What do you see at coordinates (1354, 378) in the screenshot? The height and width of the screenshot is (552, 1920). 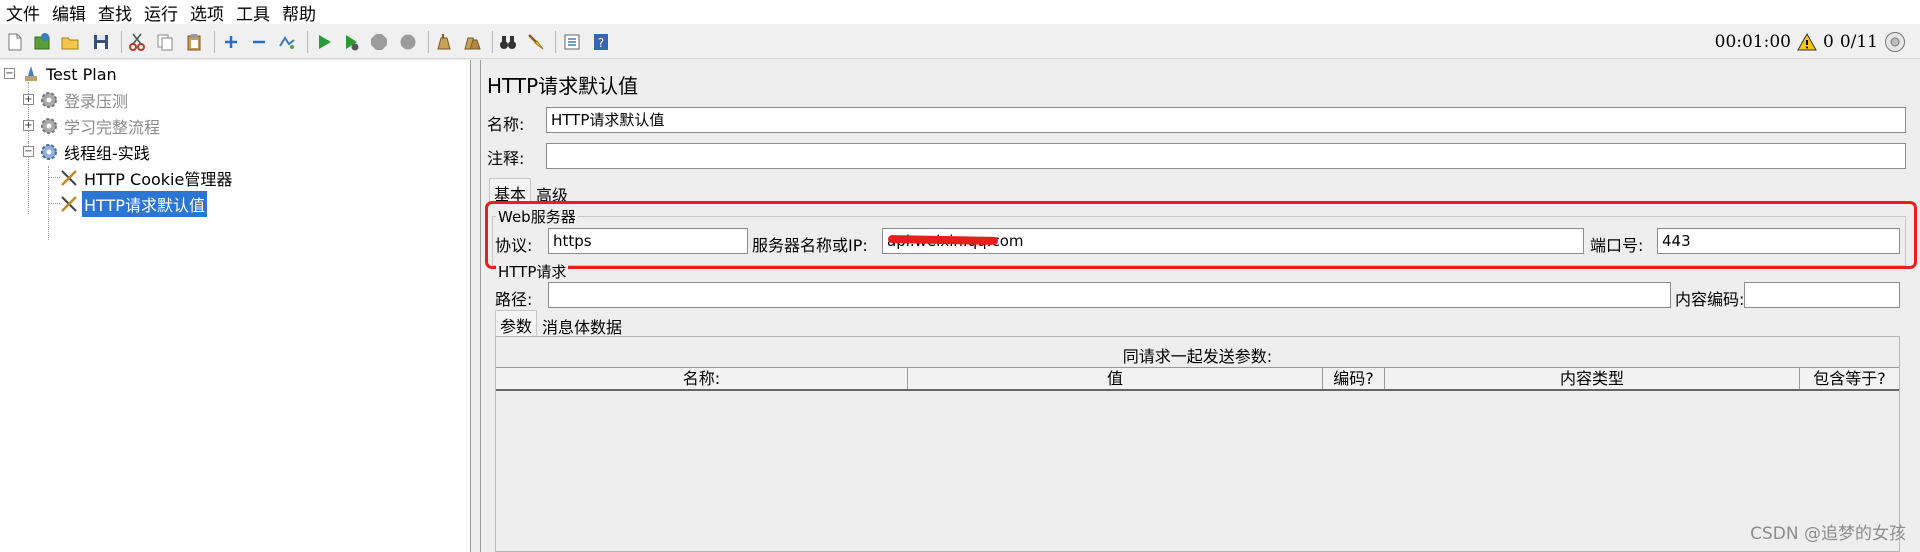 I see `column-encode: 编码?` at bounding box center [1354, 378].